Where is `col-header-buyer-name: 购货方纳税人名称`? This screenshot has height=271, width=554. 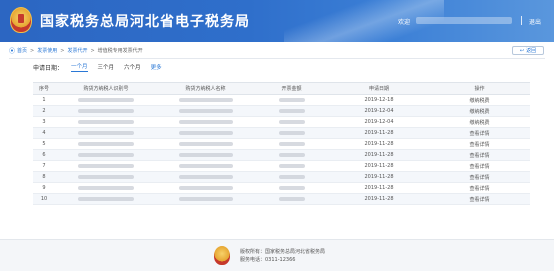 col-header-buyer-name: 购货方纳税人名称 is located at coordinates (205, 88).